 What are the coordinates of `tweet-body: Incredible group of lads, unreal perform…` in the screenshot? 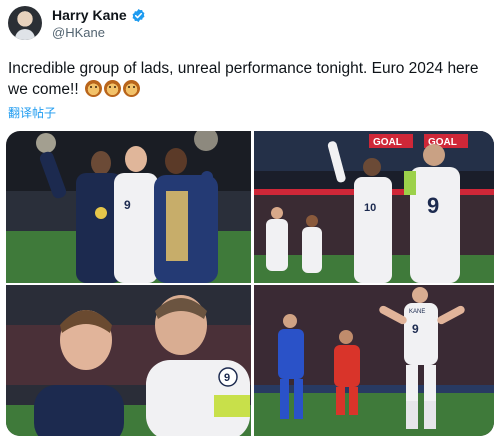 It's located at (243, 79).